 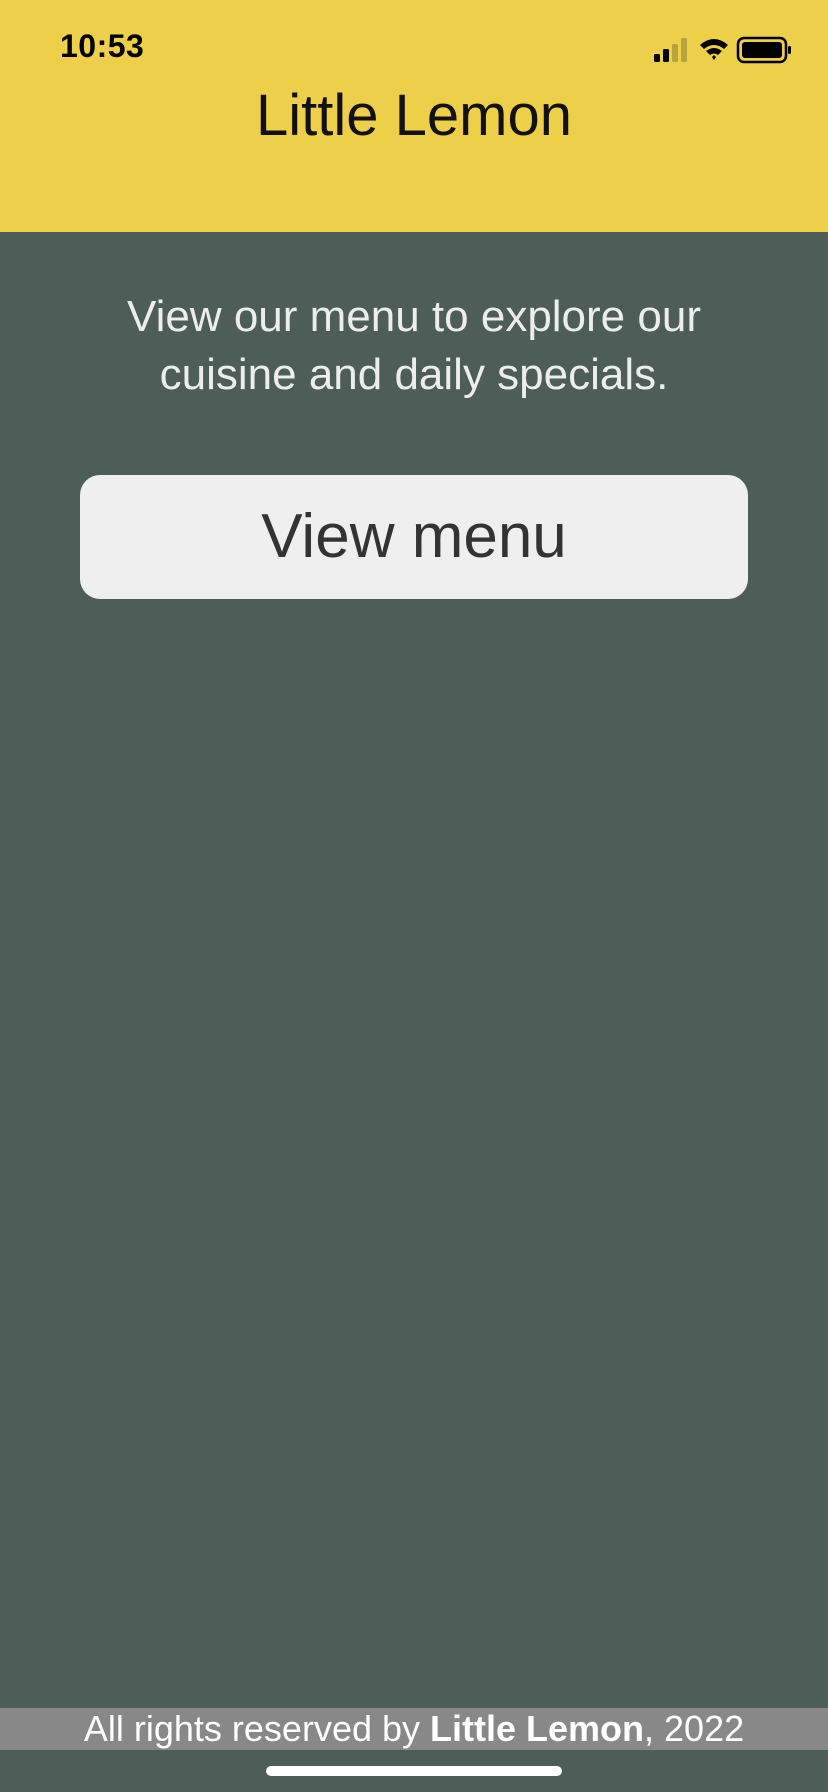 I want to click on footer-brand: Little Lemon, so click(x=537, y=1728).